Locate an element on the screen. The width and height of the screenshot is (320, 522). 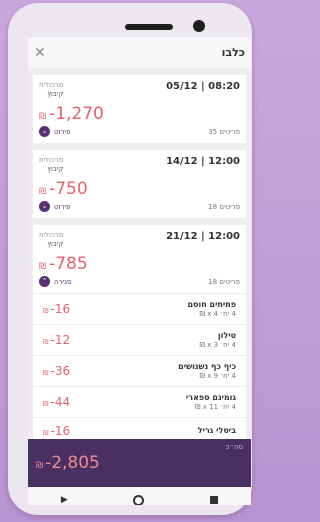
item-name: טילון is located at coordinates (226, 335).